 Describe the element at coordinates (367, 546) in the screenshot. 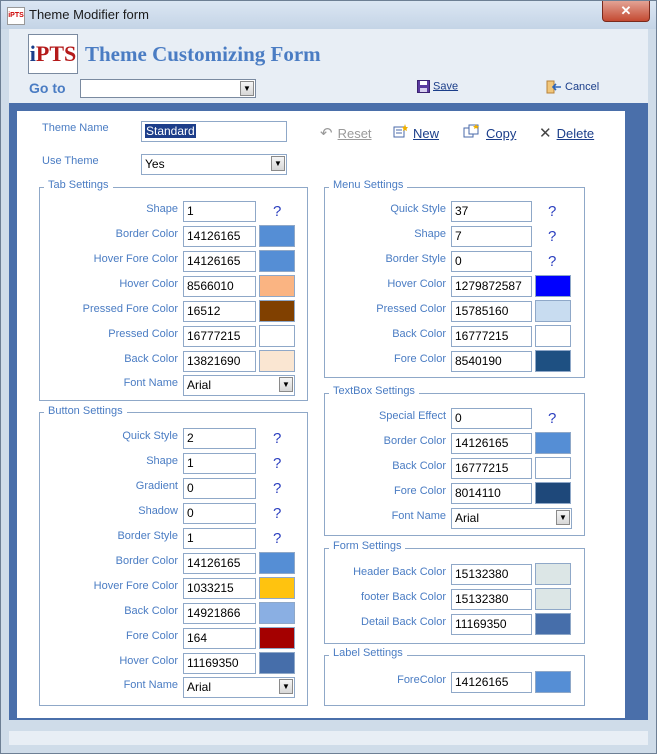

I see `form-settings-title: Form Settings` at that location.